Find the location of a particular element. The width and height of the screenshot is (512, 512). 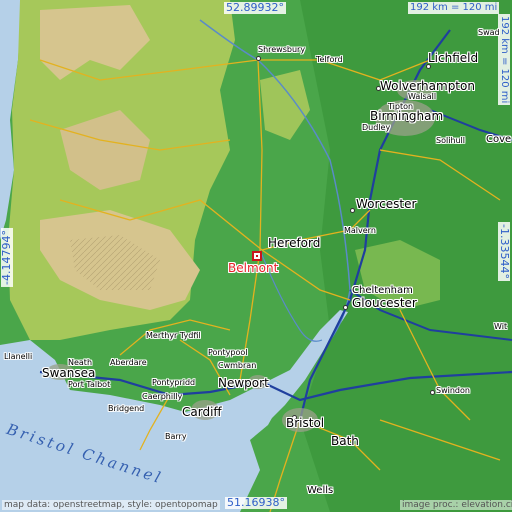

place-label: Worcester is located at coordinates (386, 204).